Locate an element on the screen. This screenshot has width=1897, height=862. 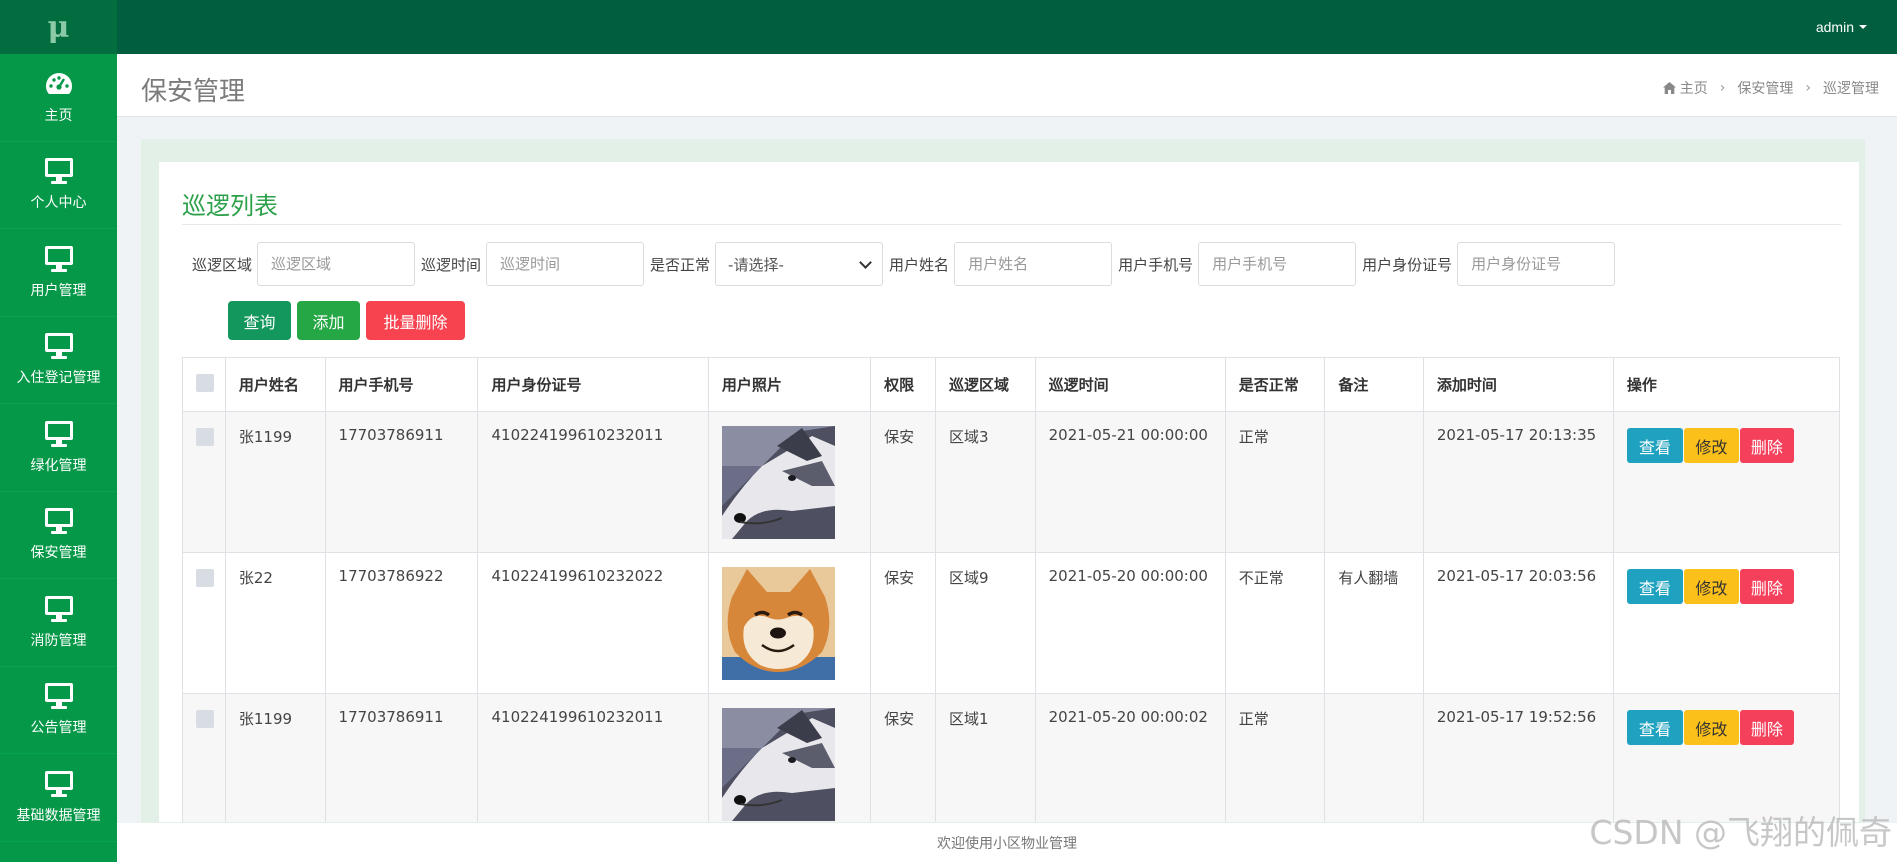
breadcrumb: 主页 › 保安管理 › 巡逻管理 is located at coordinates (1770, 88).